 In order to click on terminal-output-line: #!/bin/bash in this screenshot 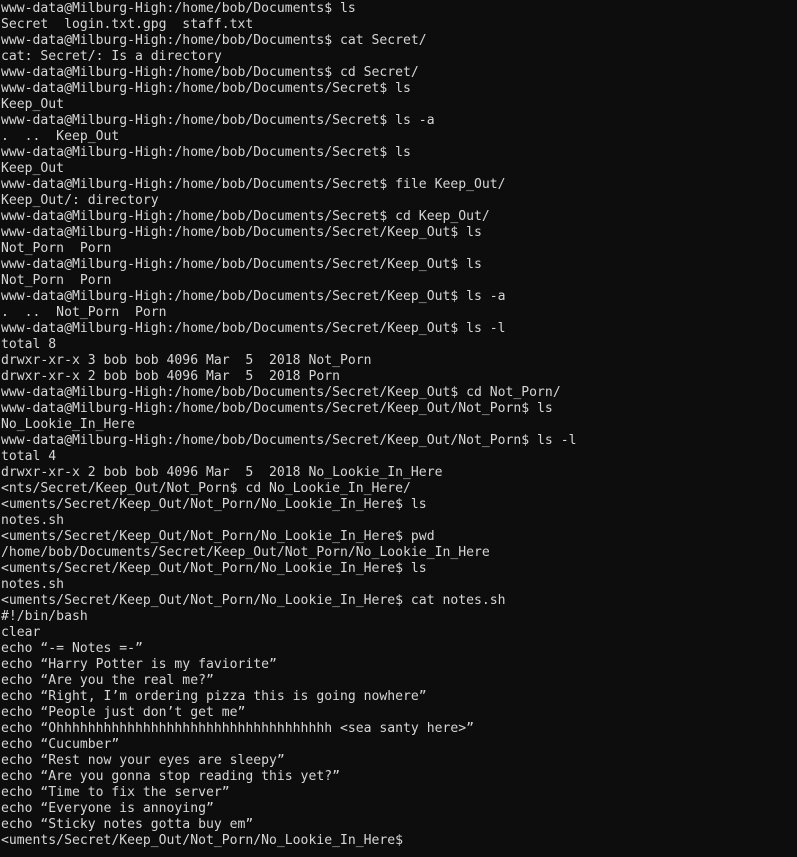, I will do `click(44, 616)`.